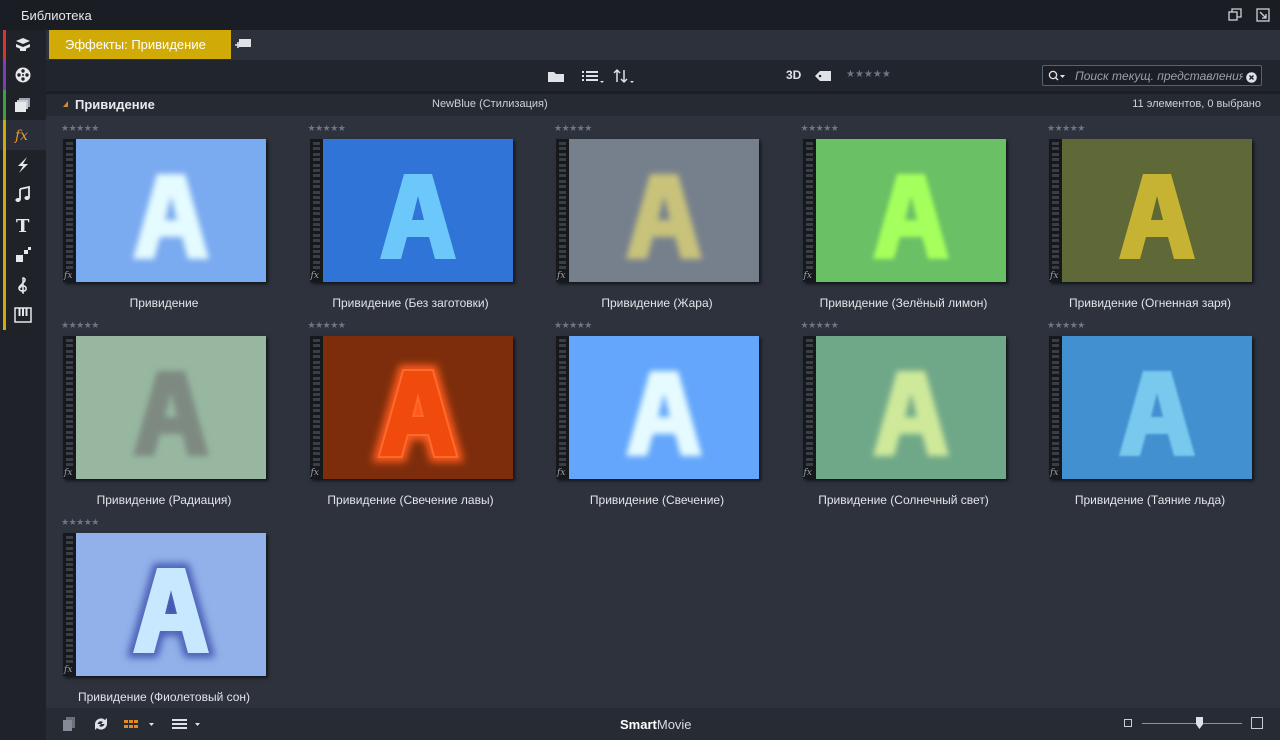 This screenshot has width=1280, height=740. I want to click on grid-view-dropdown-icon, so click(139, 724).